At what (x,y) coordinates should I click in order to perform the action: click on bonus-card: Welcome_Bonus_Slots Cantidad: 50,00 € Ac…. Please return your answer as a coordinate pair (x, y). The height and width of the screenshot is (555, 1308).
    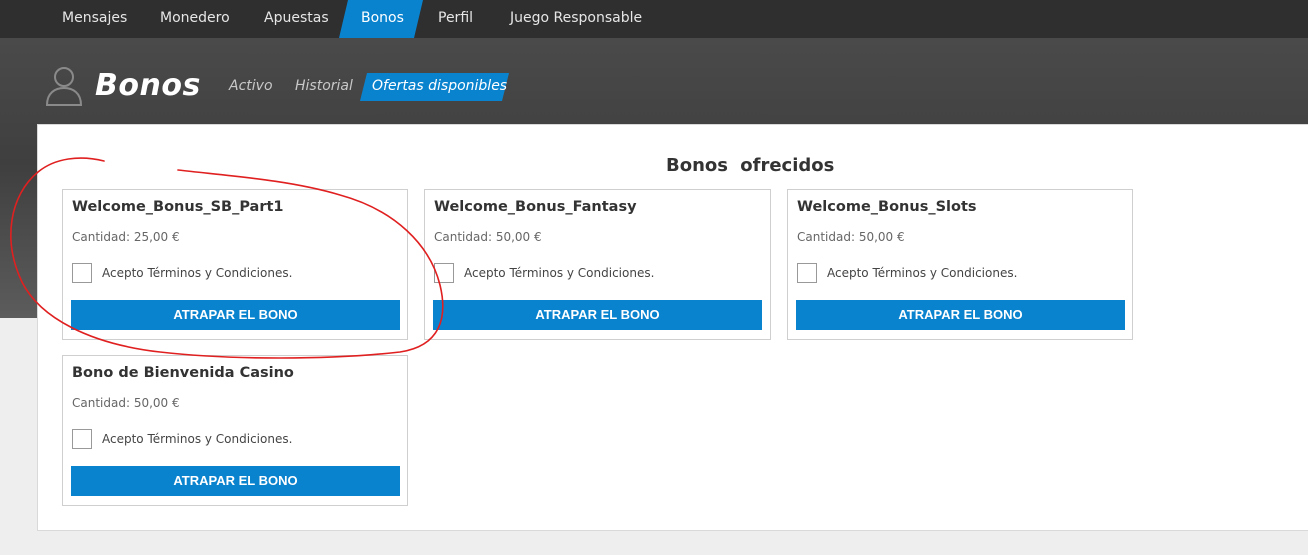
    Looking at the image, I should click on (960, 264).